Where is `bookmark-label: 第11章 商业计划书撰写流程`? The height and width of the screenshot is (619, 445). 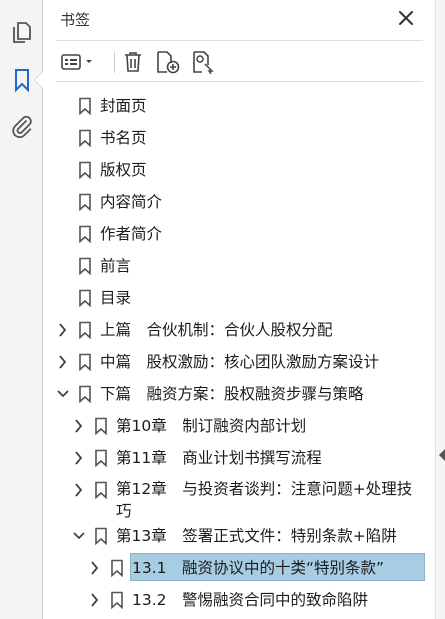 bookmark-label: 第11章 商业计划书撰写流程 is located at coordinates (219, 458).